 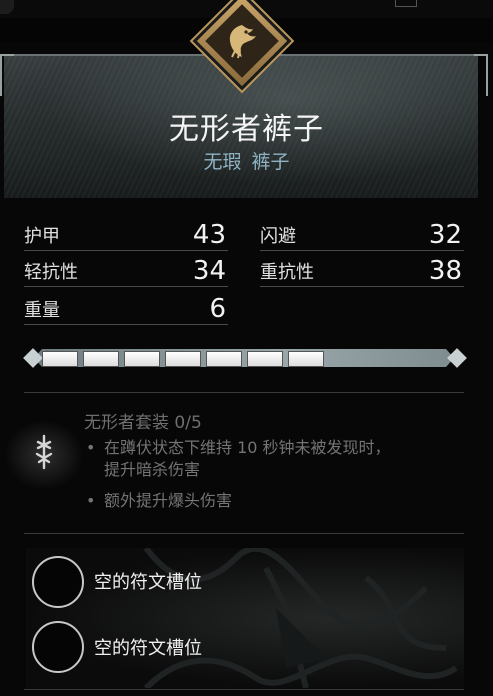 What do you see at coordinates (445, 271) in the screenshot?
I see `stat-value: 38` at bounding box center [445, 271].